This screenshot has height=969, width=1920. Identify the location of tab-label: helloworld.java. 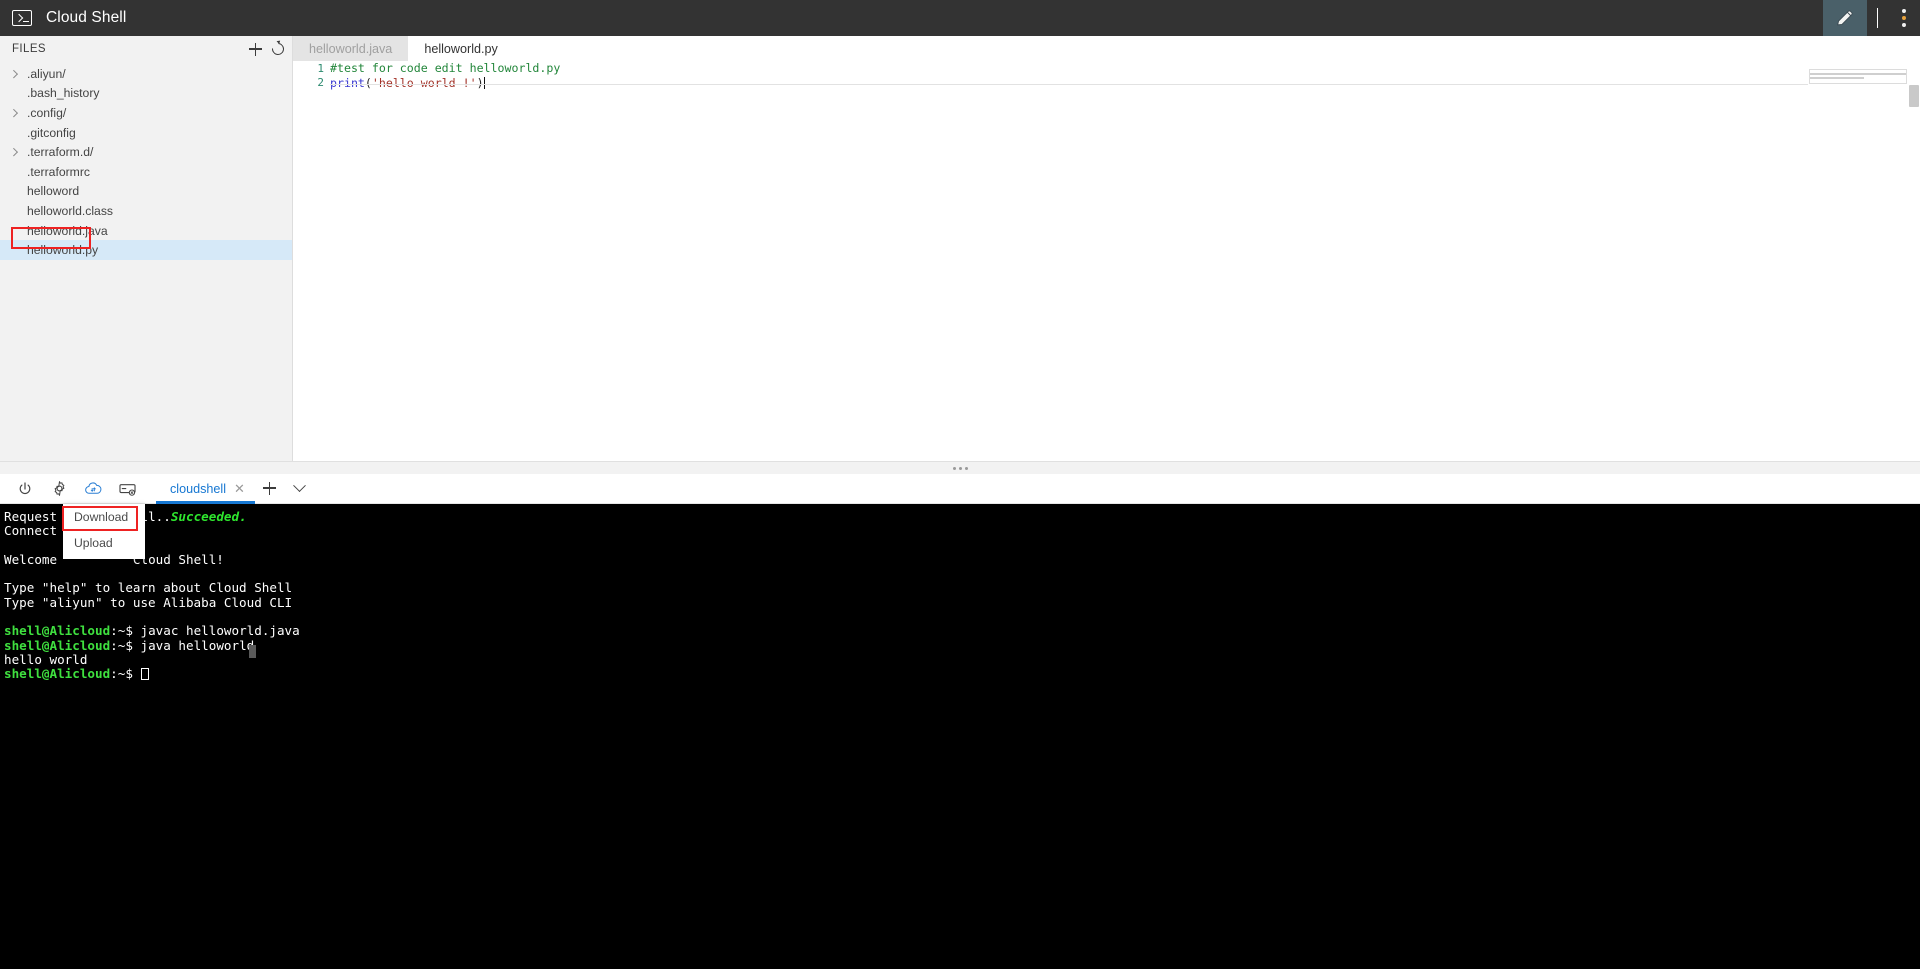
(351, 48).